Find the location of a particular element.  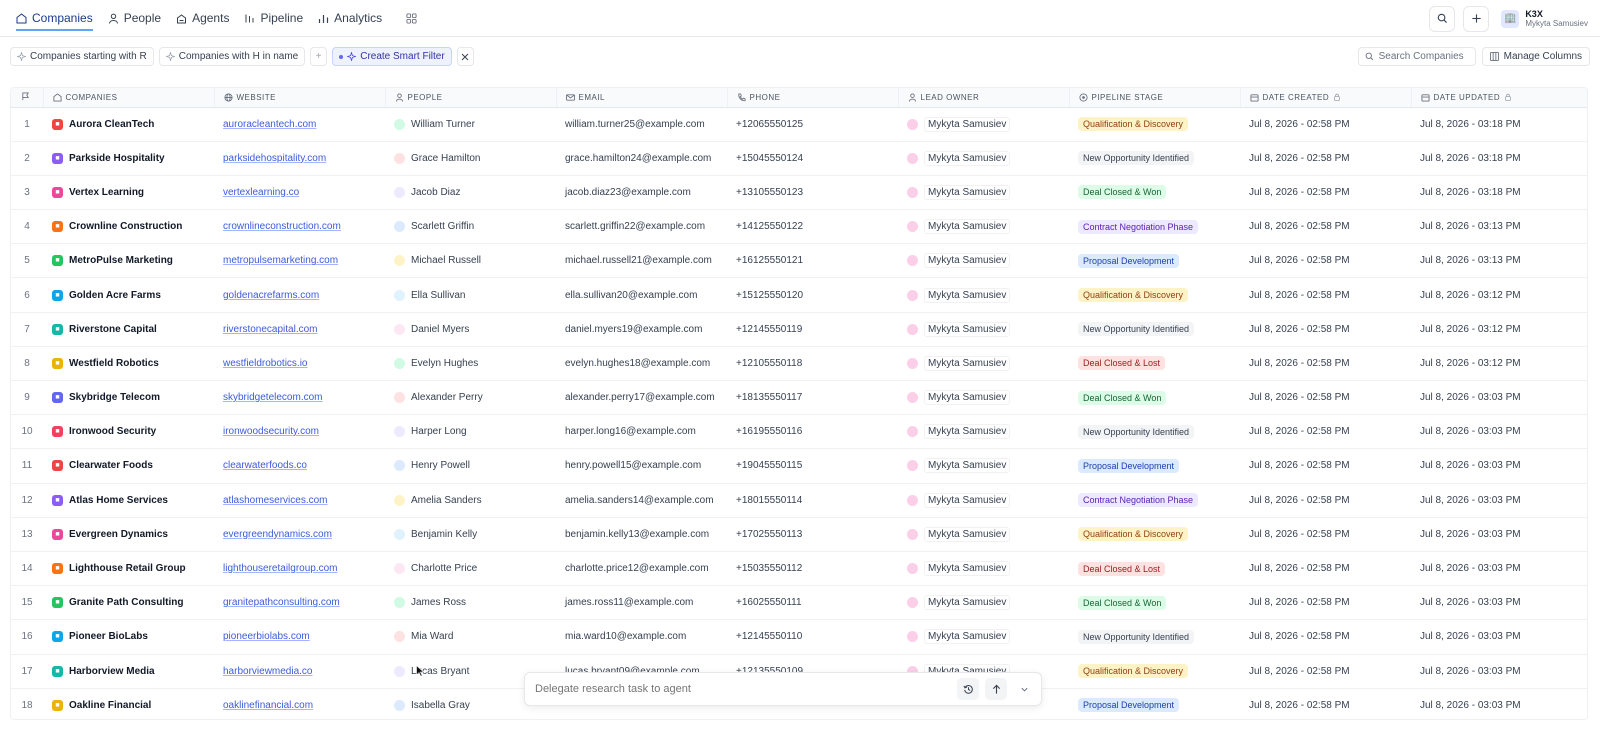

column-header-lead-owner: LEAD OWNER is located at coordinates (984, 98).